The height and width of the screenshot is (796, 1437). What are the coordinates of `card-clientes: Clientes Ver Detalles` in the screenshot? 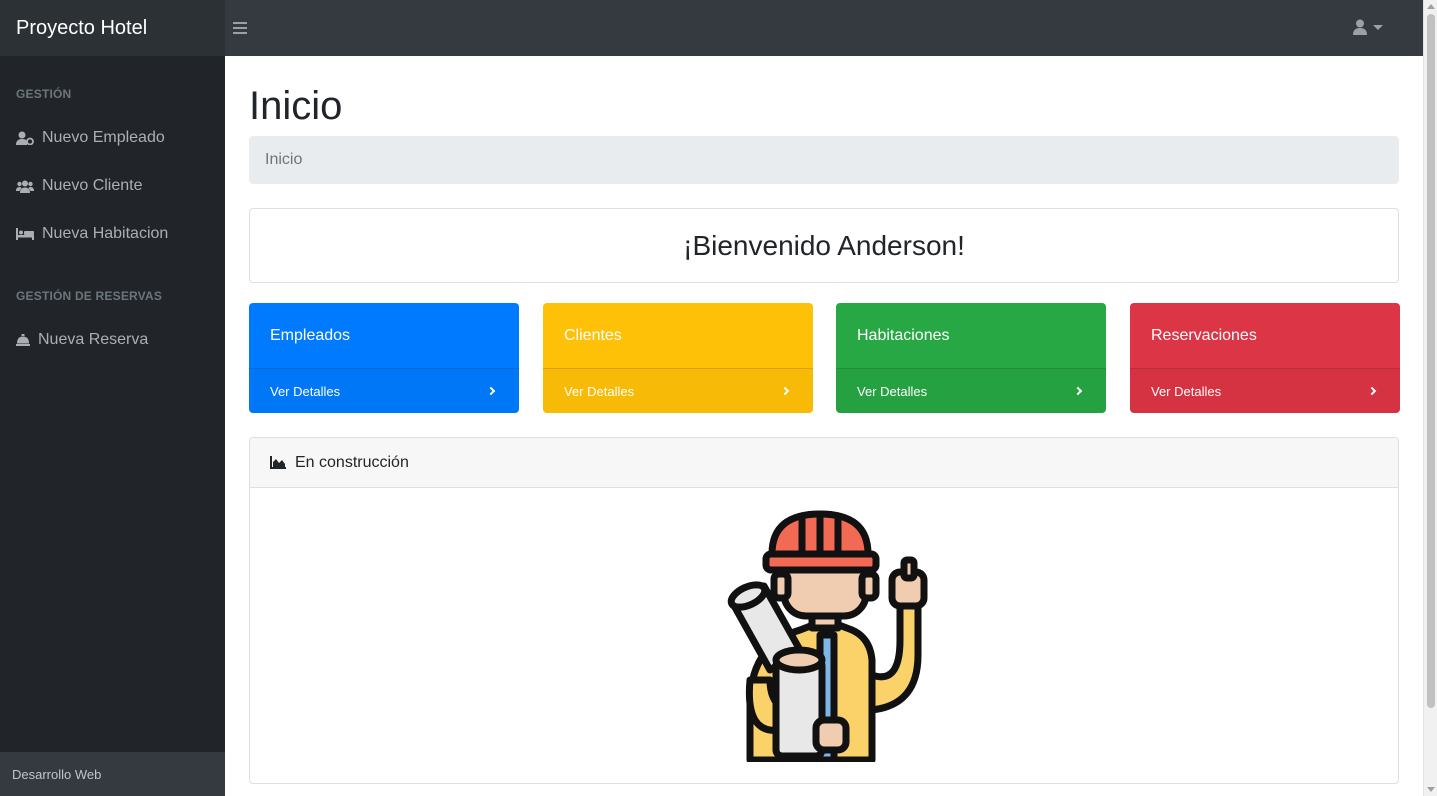 It's located at (678, 358).